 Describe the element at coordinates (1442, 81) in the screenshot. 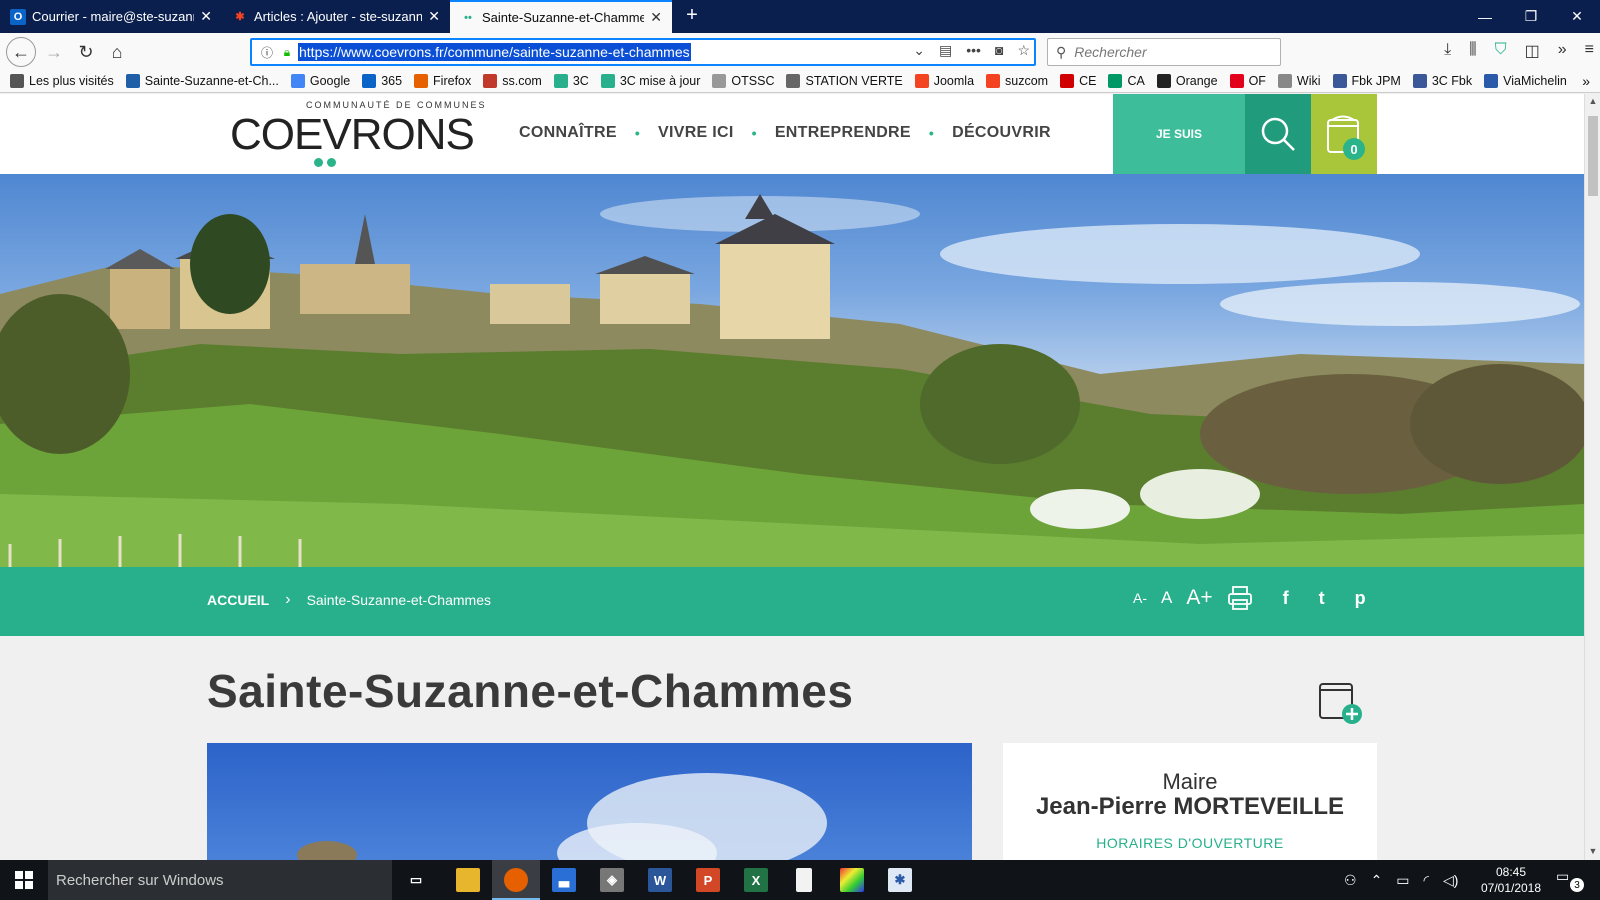

I see `bookmark-item: 3C Fbk` at that location.